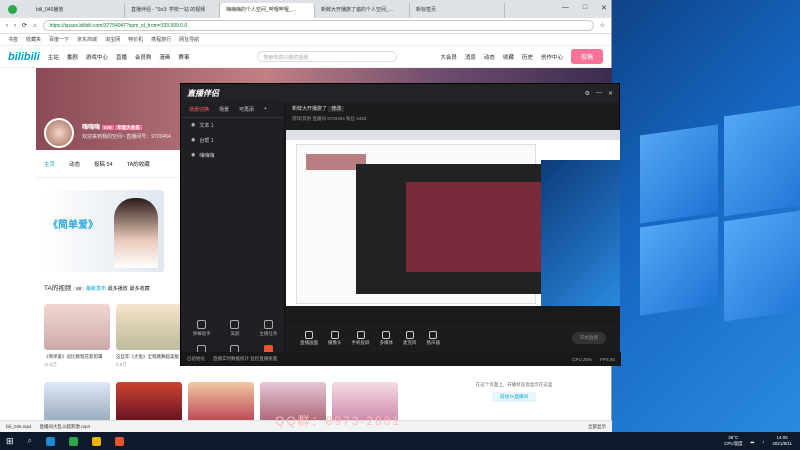  Describe the element at coordinates (172, 10) in the screenshot. I see `tab: 直播伴侣 - "Sn3: 学校一站 的视频` at that location.